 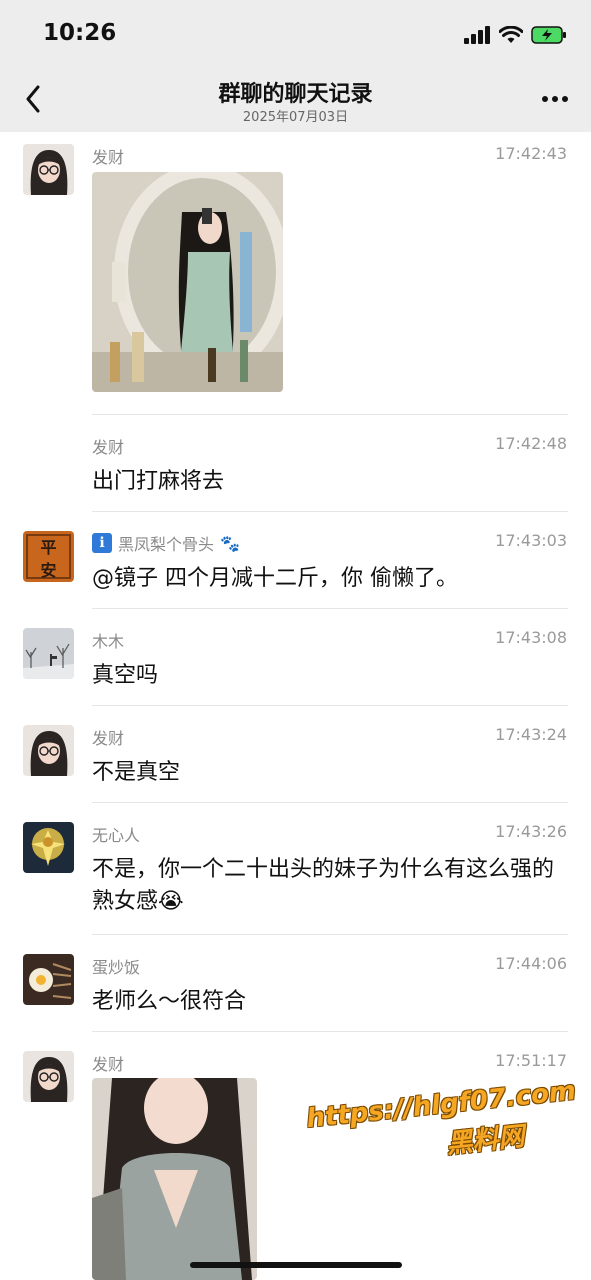 I want to click on winter-tree-avatar-image, so click(x=48, y=653).